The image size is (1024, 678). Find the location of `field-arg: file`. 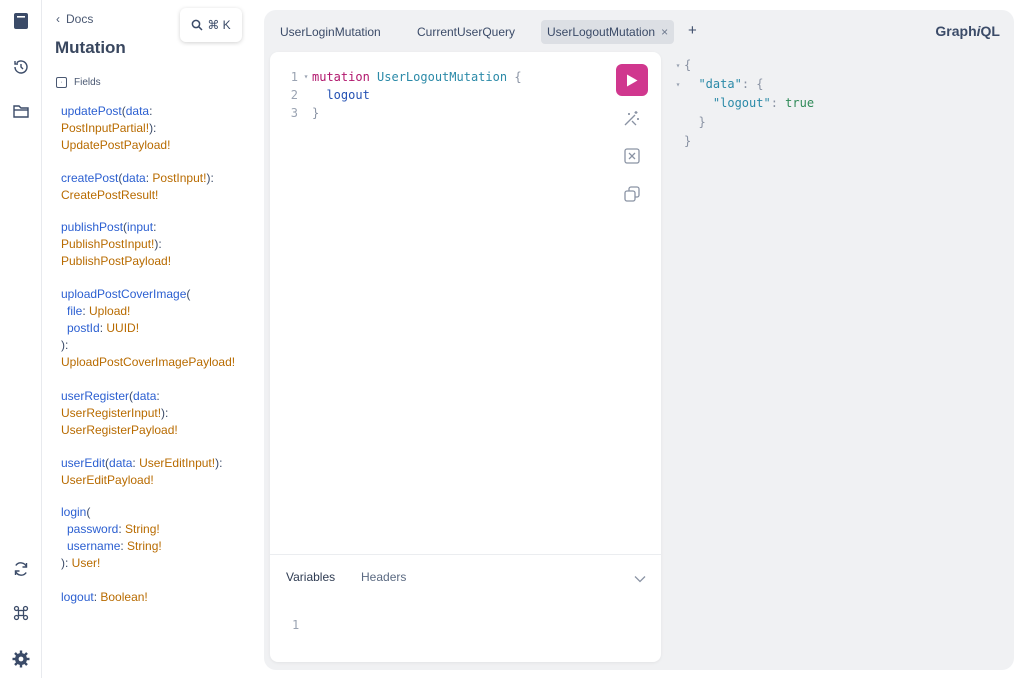

field-arg: file is located at coordinates (75, 311).